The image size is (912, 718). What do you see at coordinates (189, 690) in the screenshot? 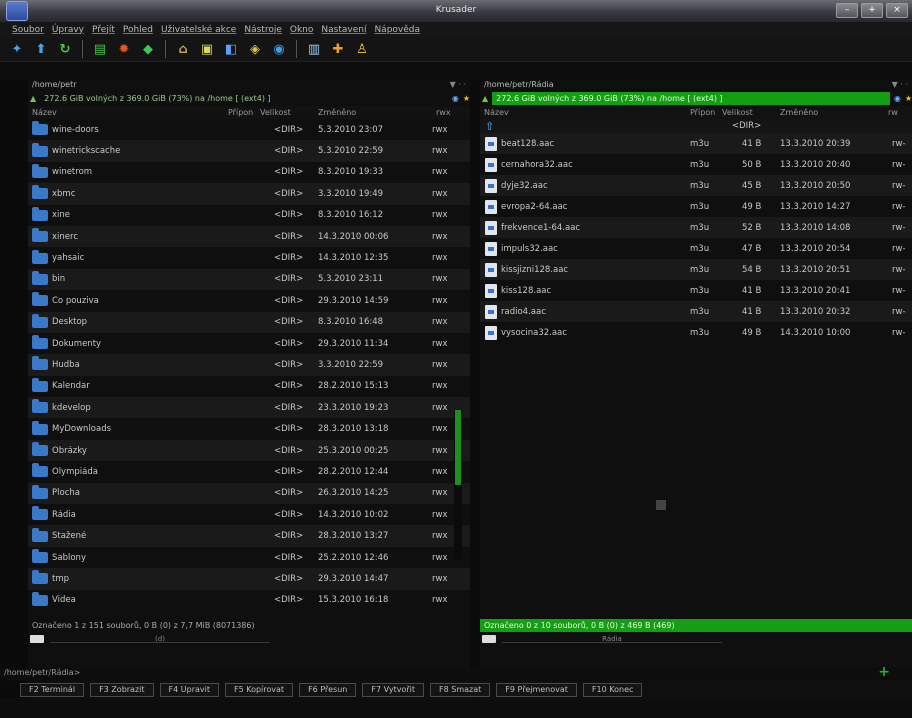
I see `fkey-f4: F4 Upravit` at bounding box center [189, 690].